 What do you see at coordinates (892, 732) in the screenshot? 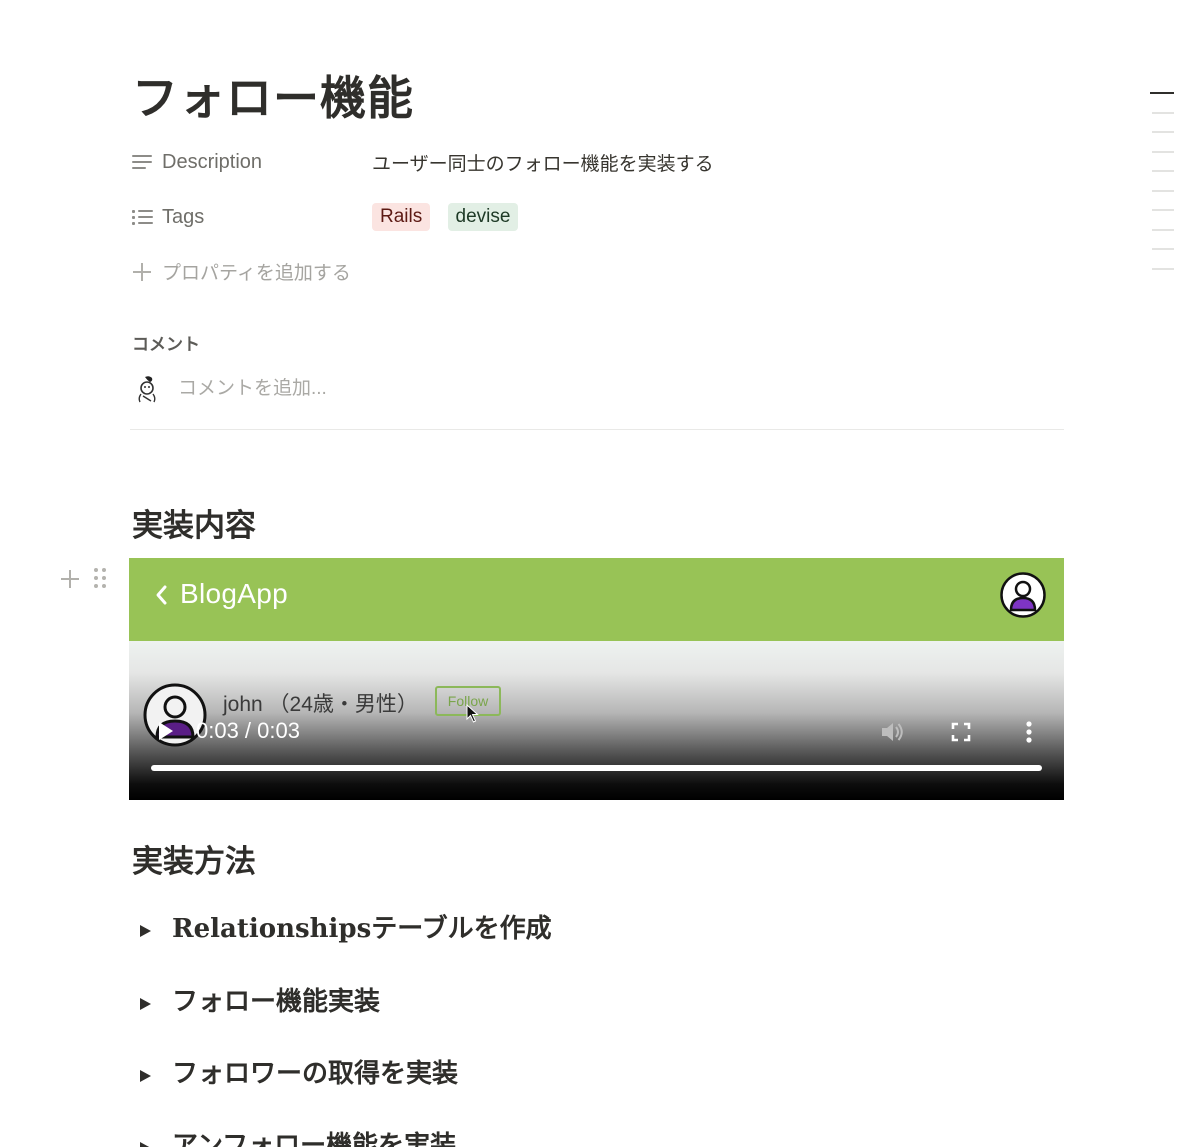
I see `volume-icon` at bounding box center [892, 732].